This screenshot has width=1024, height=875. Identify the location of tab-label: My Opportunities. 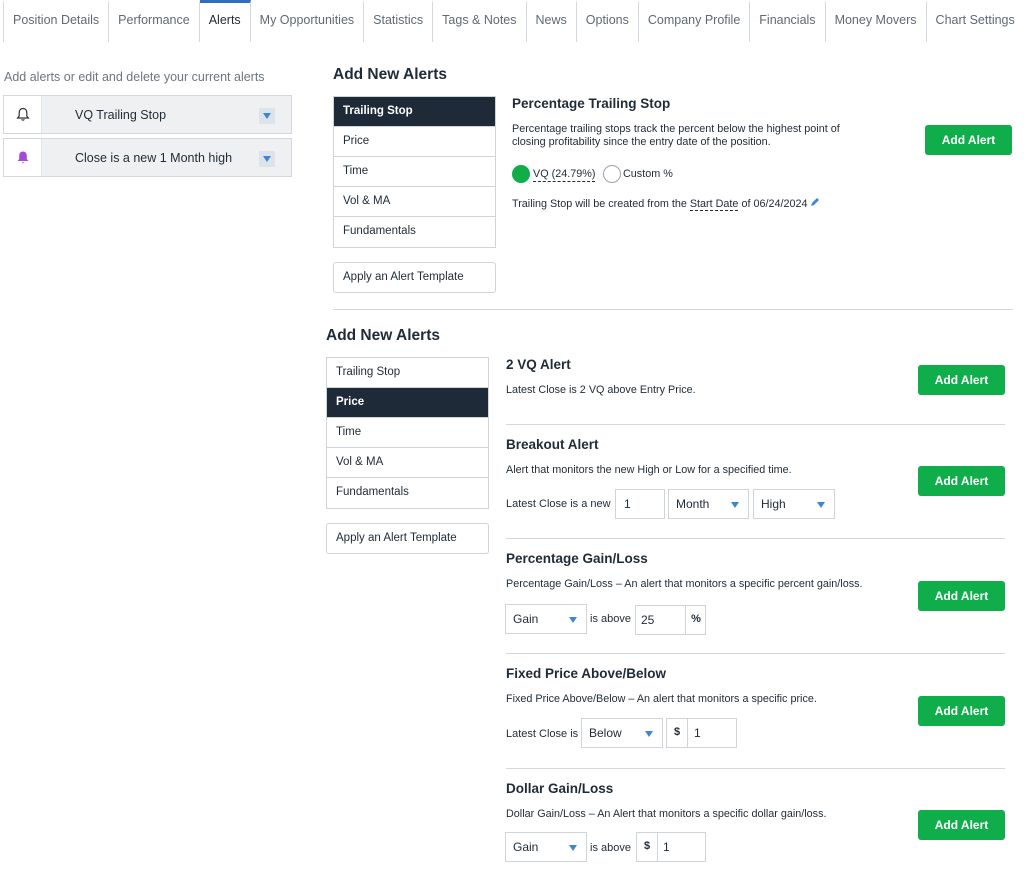
(307, 20).